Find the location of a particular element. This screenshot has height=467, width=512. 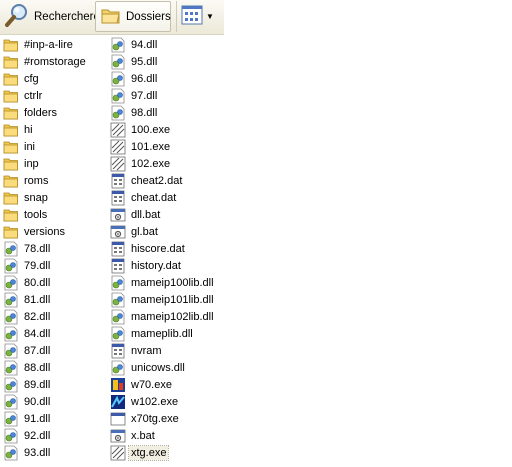

file-item: 95.dll is located at coordinates (163, 61).